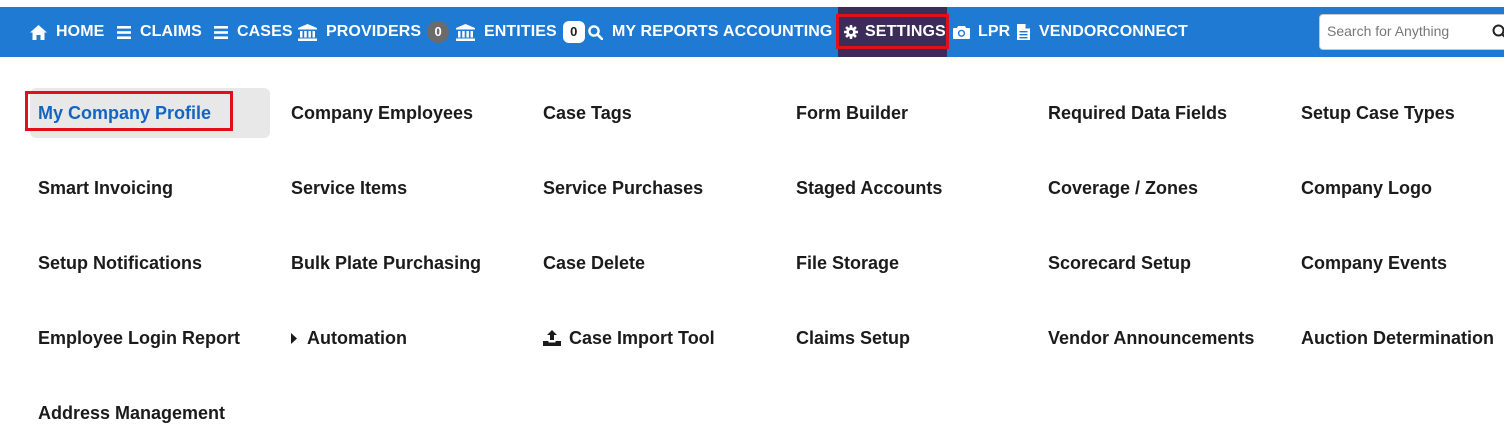  I want to click on menu-case-tags: Case Tags, so click(587, 113).